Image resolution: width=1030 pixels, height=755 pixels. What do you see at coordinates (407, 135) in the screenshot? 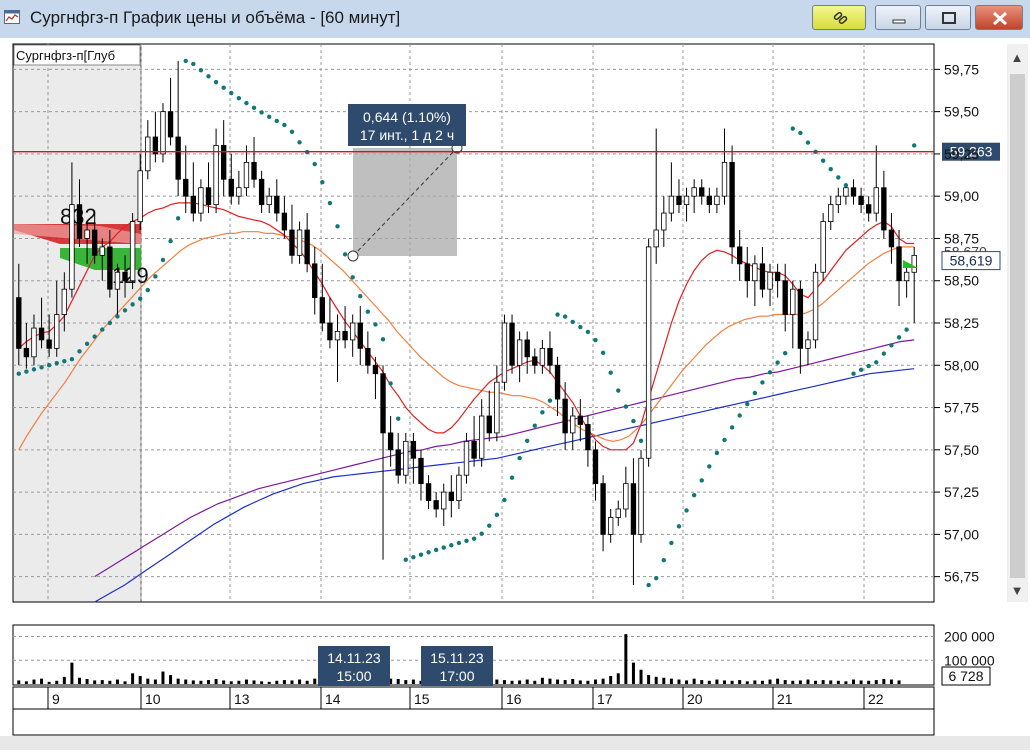
I see `measure-interval: 17 инт., 1 д 2 ч` at bounding box center [407, 135].